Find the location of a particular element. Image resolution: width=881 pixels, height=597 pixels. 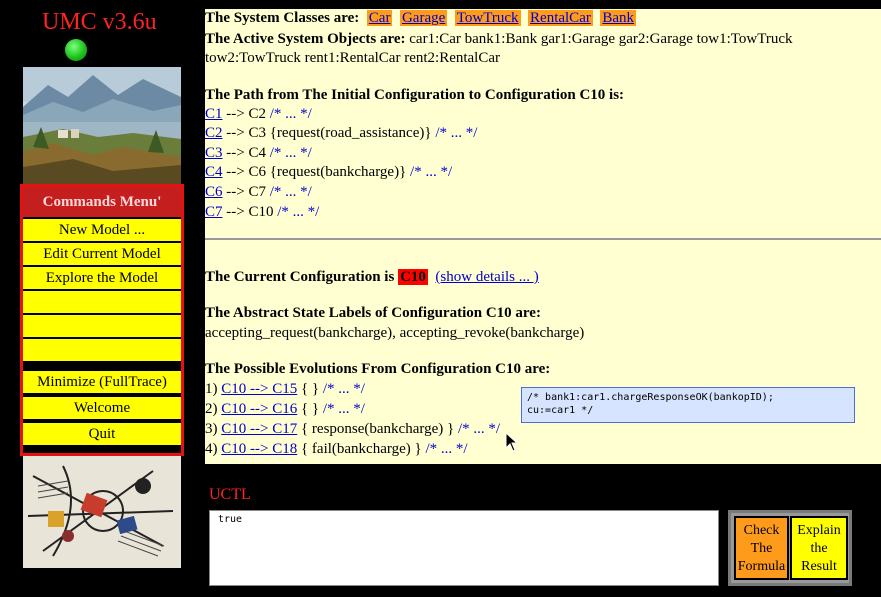

path-step: C6 --> C7 /* ... */ is located at coordinates (258, 192).